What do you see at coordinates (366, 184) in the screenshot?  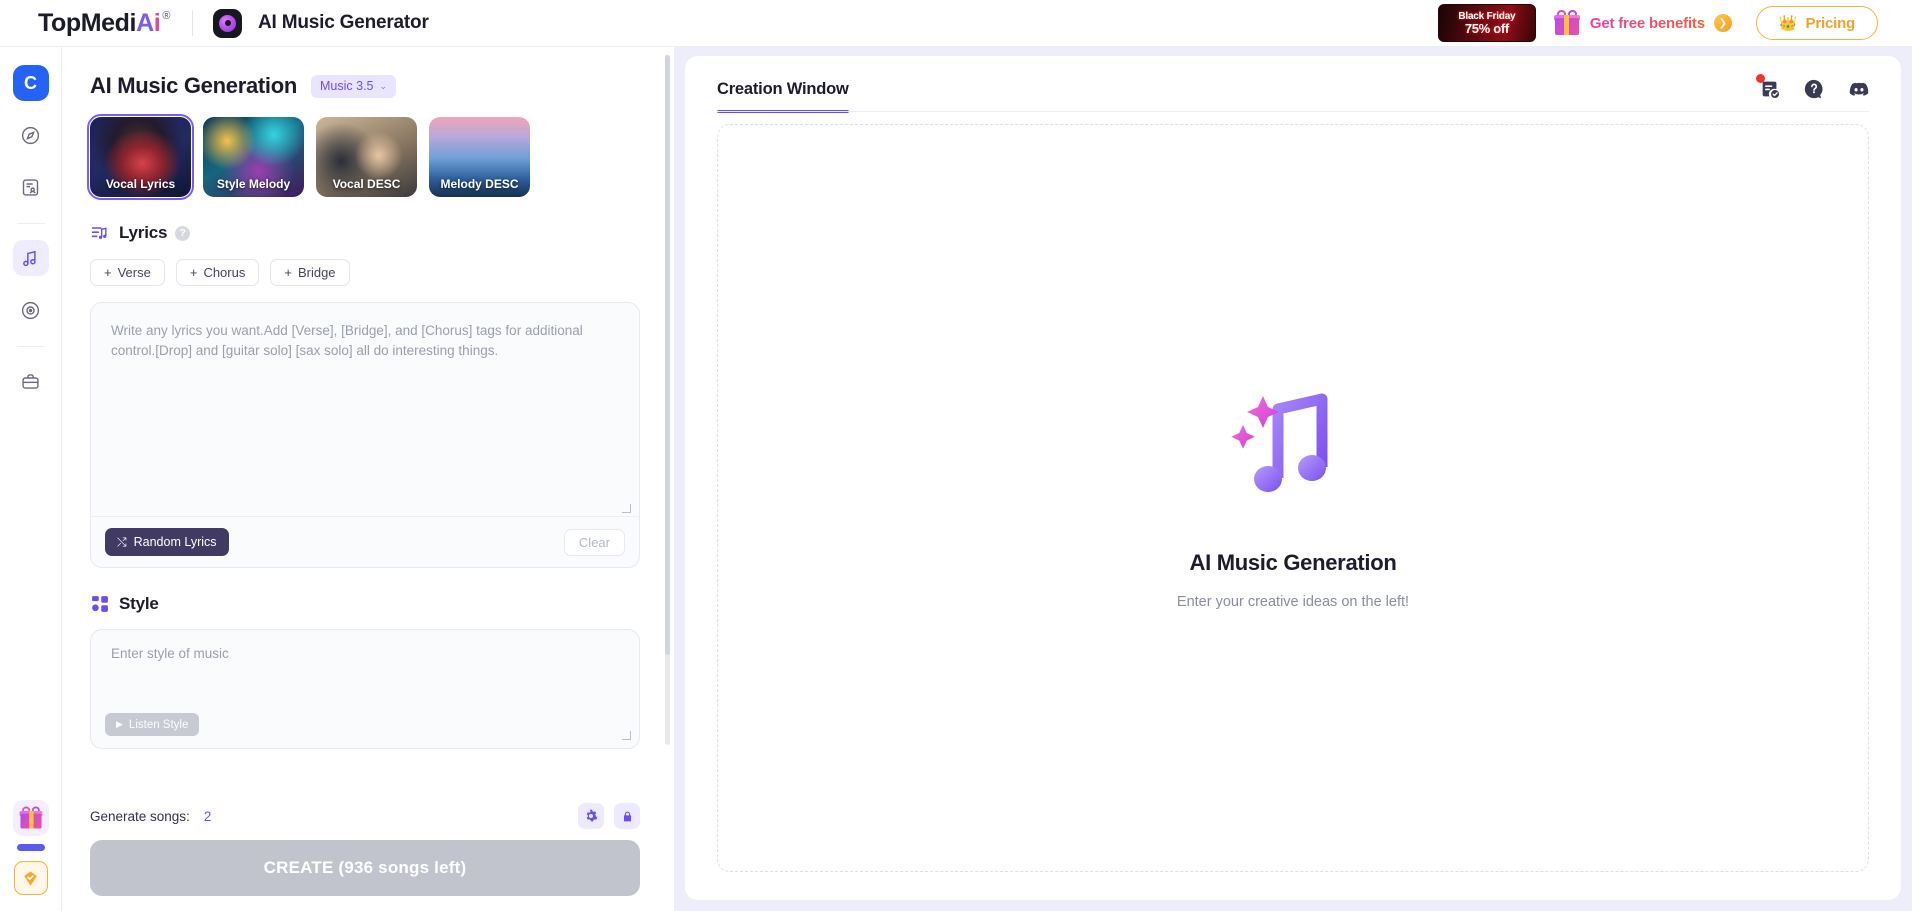 I see `mode-card-label: Vocal DESC` at bounding box center [366, 184].